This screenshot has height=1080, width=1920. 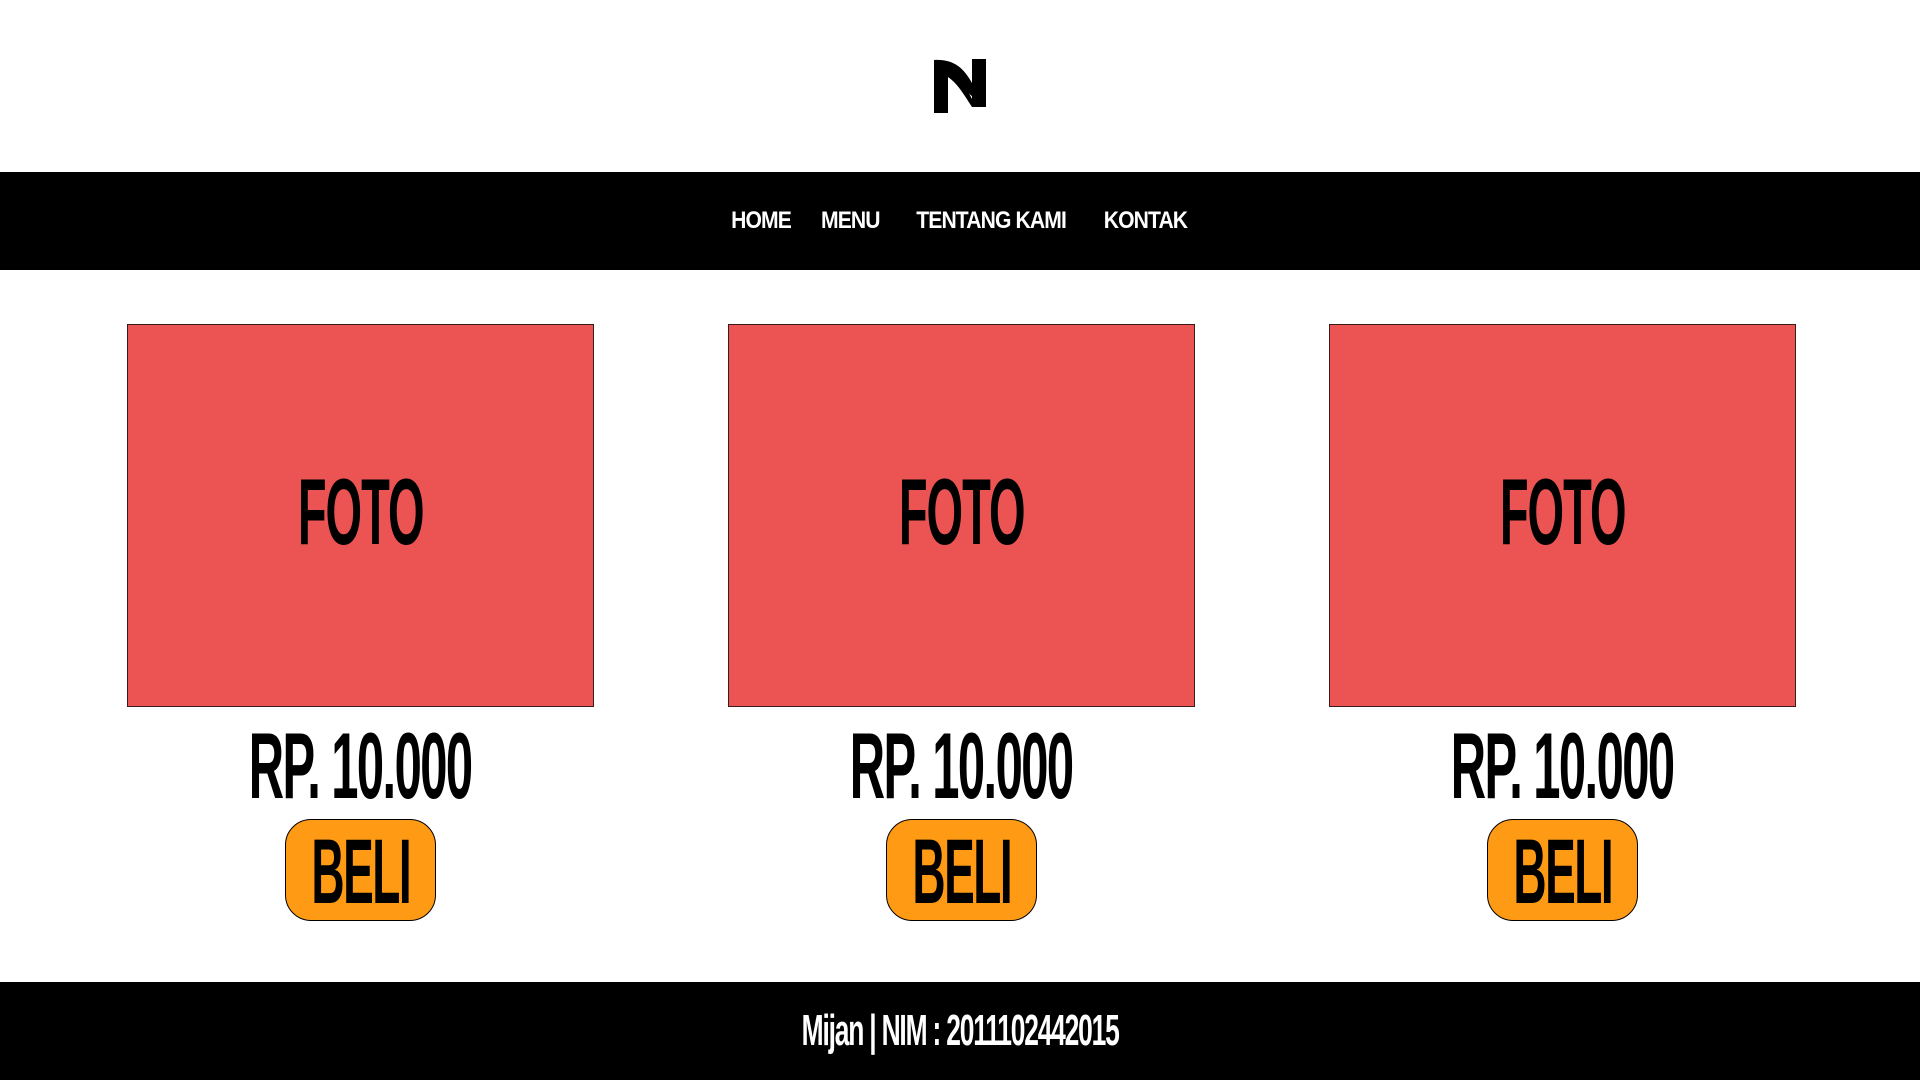 I want to click on nav-kontak: KONTAK, so click(x=1146, y=221).